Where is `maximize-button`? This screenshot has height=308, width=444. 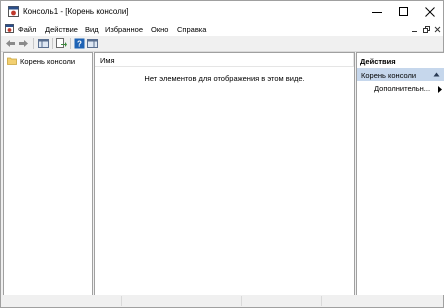 maximize-button is located at coordinates (404, 12).